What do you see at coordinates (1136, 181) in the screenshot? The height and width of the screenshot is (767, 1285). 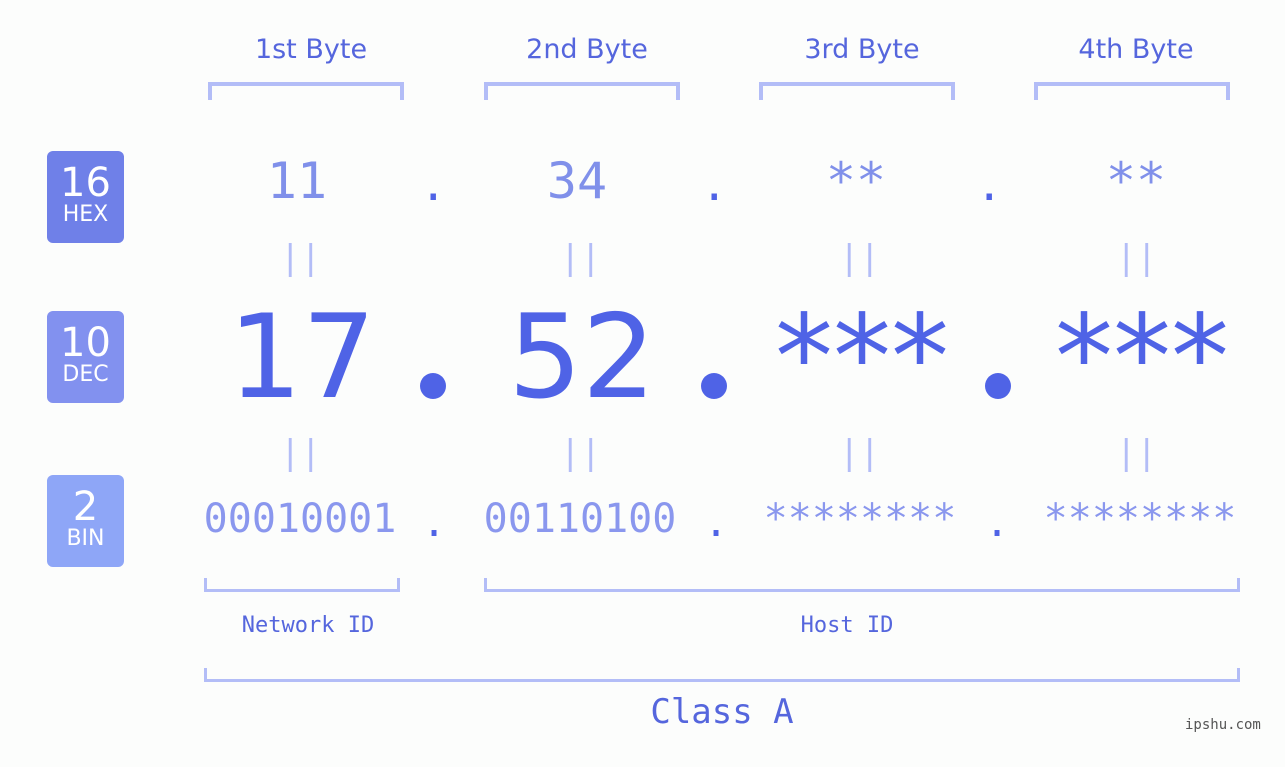 I see `hex-byte-4: **` at bounding box center [1136, 181].